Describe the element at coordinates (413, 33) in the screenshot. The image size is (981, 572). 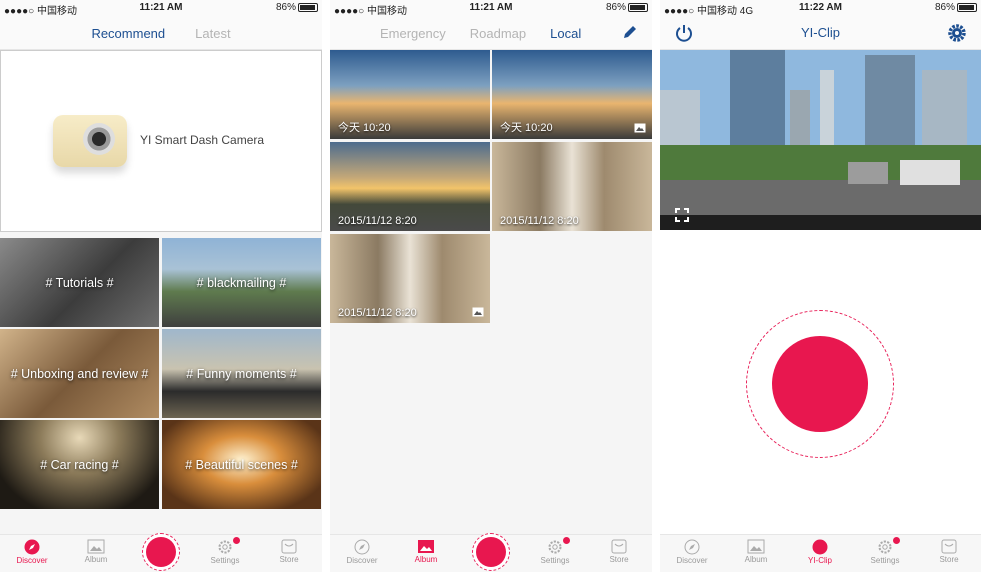
I see `tab-emergency: Emergency` at that location.